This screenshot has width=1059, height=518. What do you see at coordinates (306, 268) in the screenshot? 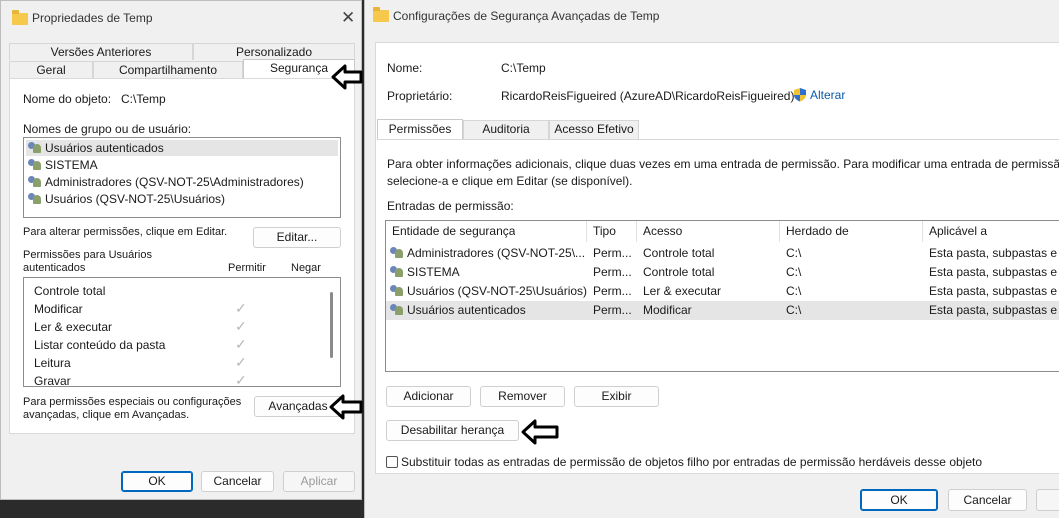
I see `deny-header: Negar` at bounding box center [306, 268].